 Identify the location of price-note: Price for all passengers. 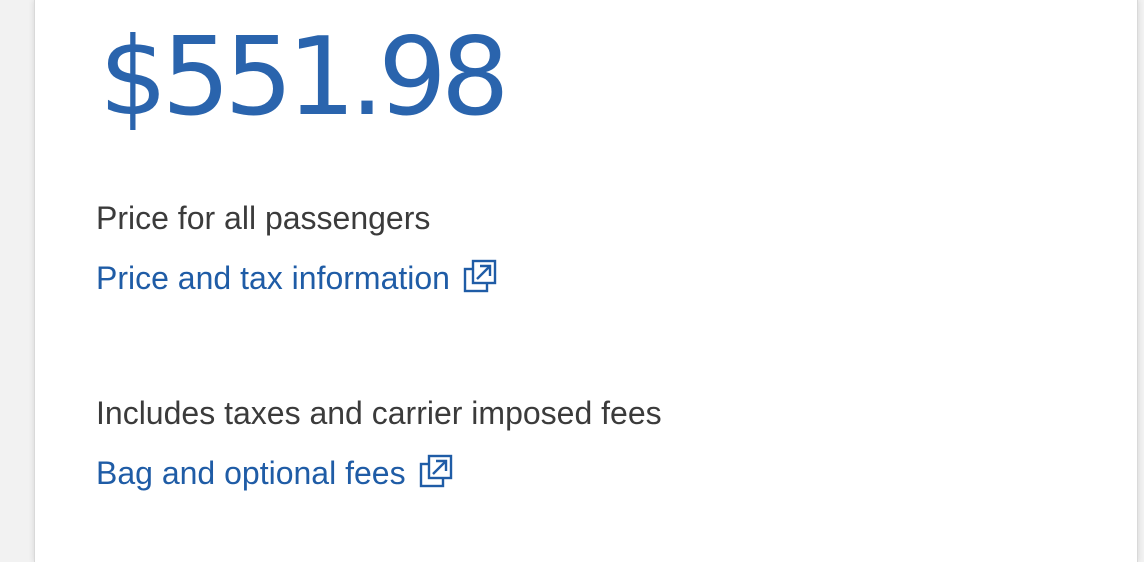
(263, 218).